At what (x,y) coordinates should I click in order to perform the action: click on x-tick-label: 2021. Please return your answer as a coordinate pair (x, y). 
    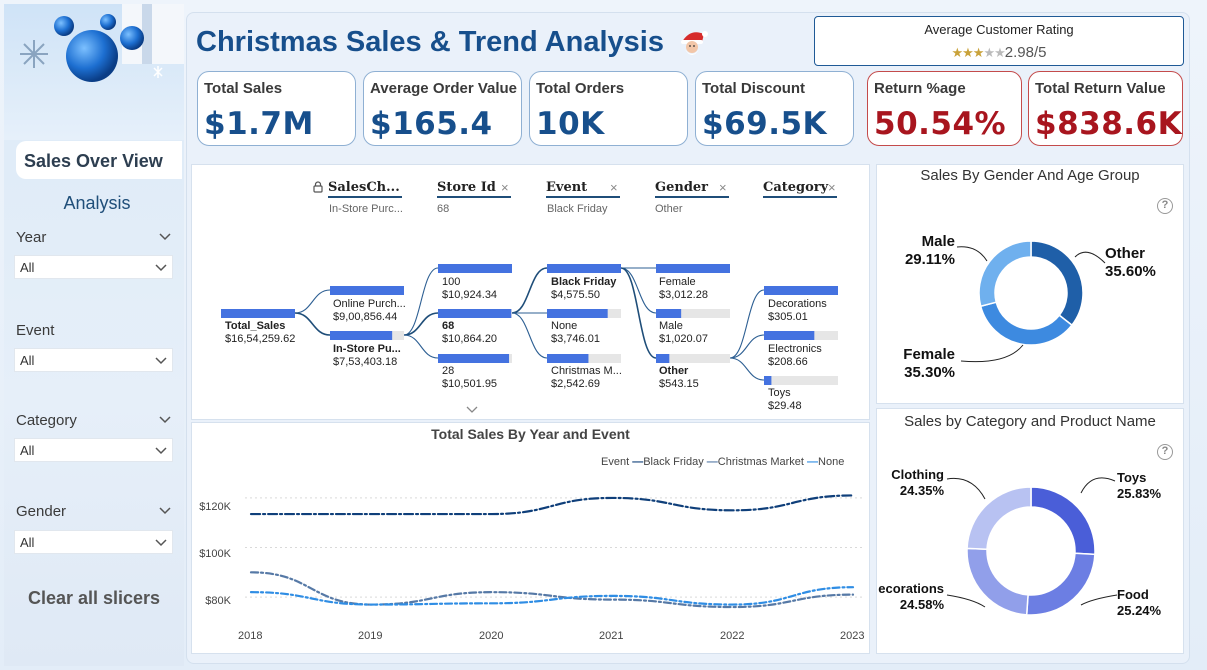
    Looking at the image, I should click on (611, 636).